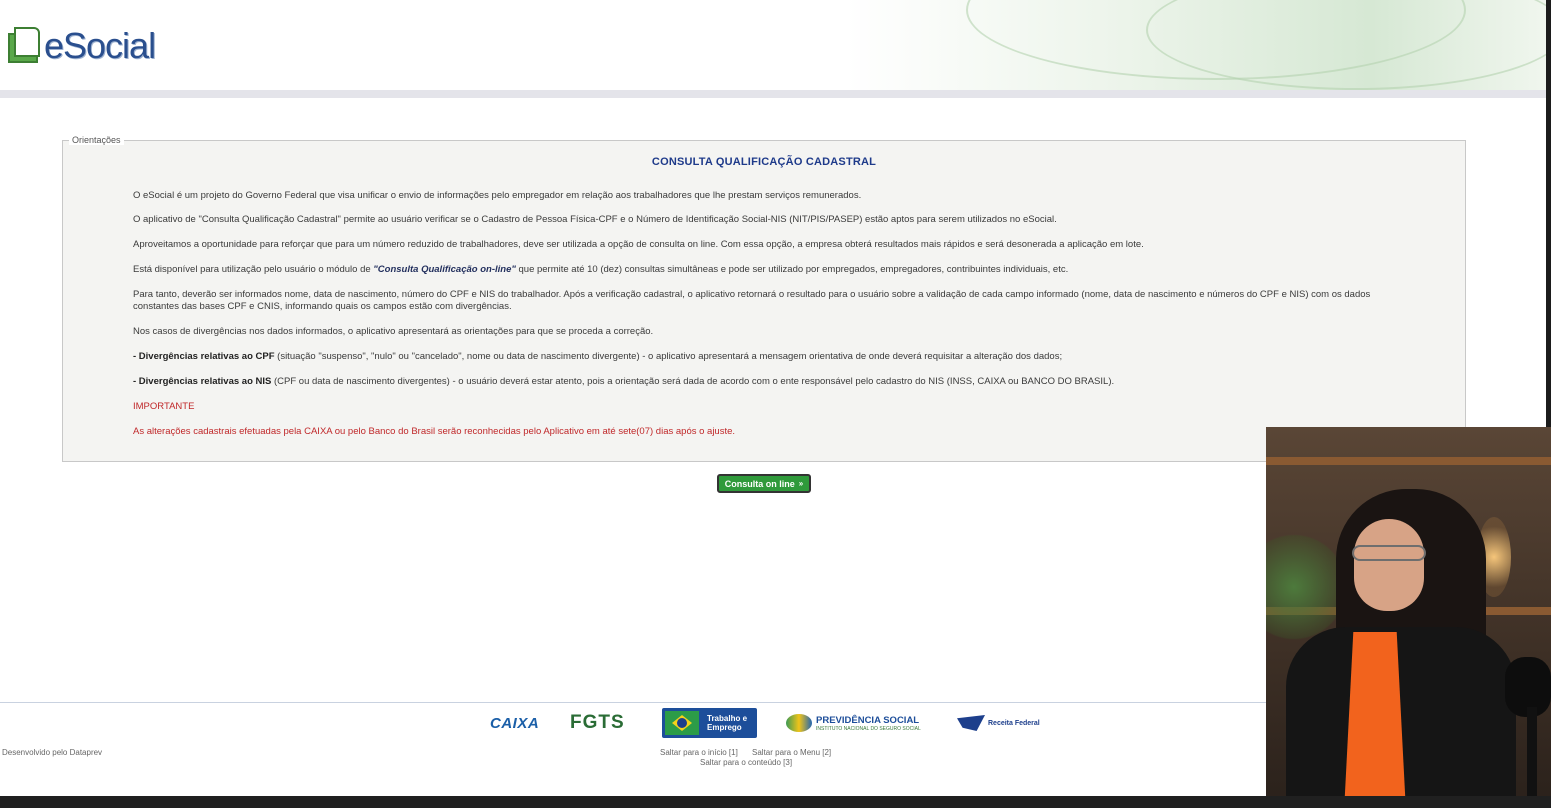  What do you see at coordinates (746, 762) in the screenshot?
I see `skip-to-content-link: Saltar para o conteúdo [3]` at bounding box center [746, 762].